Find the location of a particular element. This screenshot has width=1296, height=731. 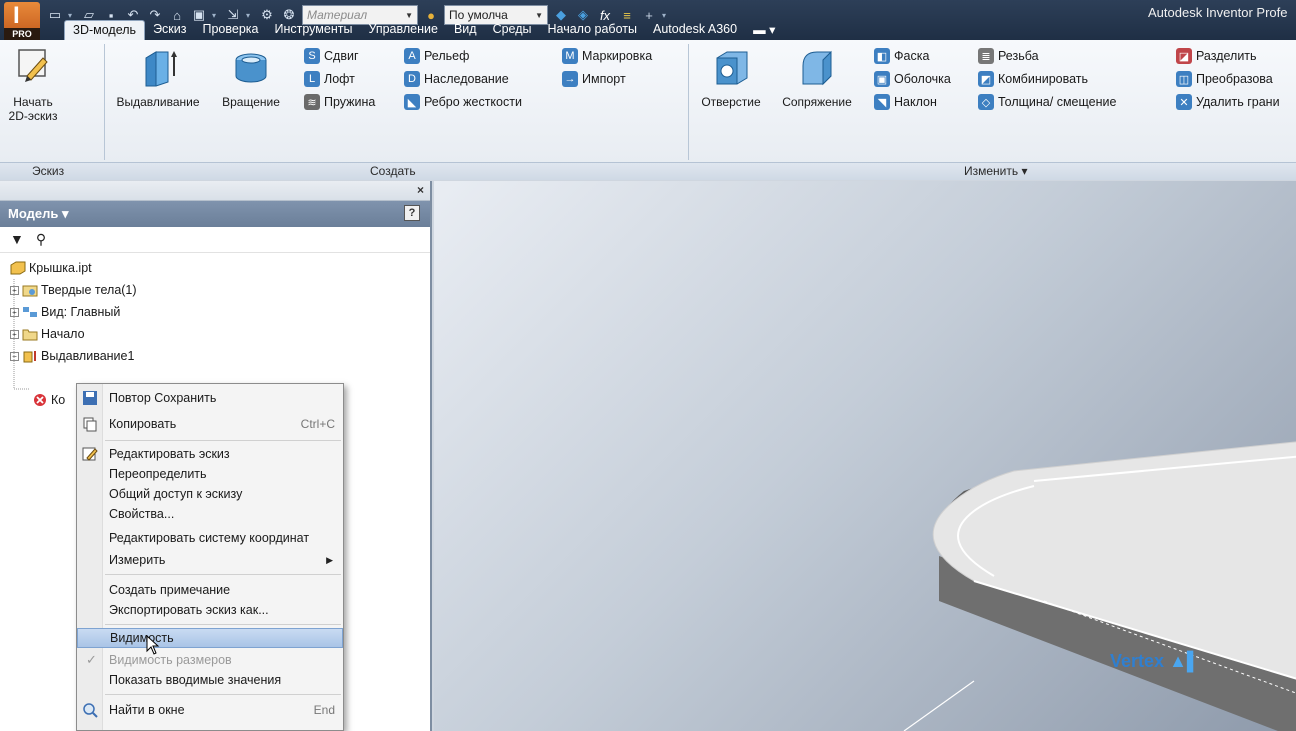

hole-label: Отверстие is located at coordinates (731, 102).